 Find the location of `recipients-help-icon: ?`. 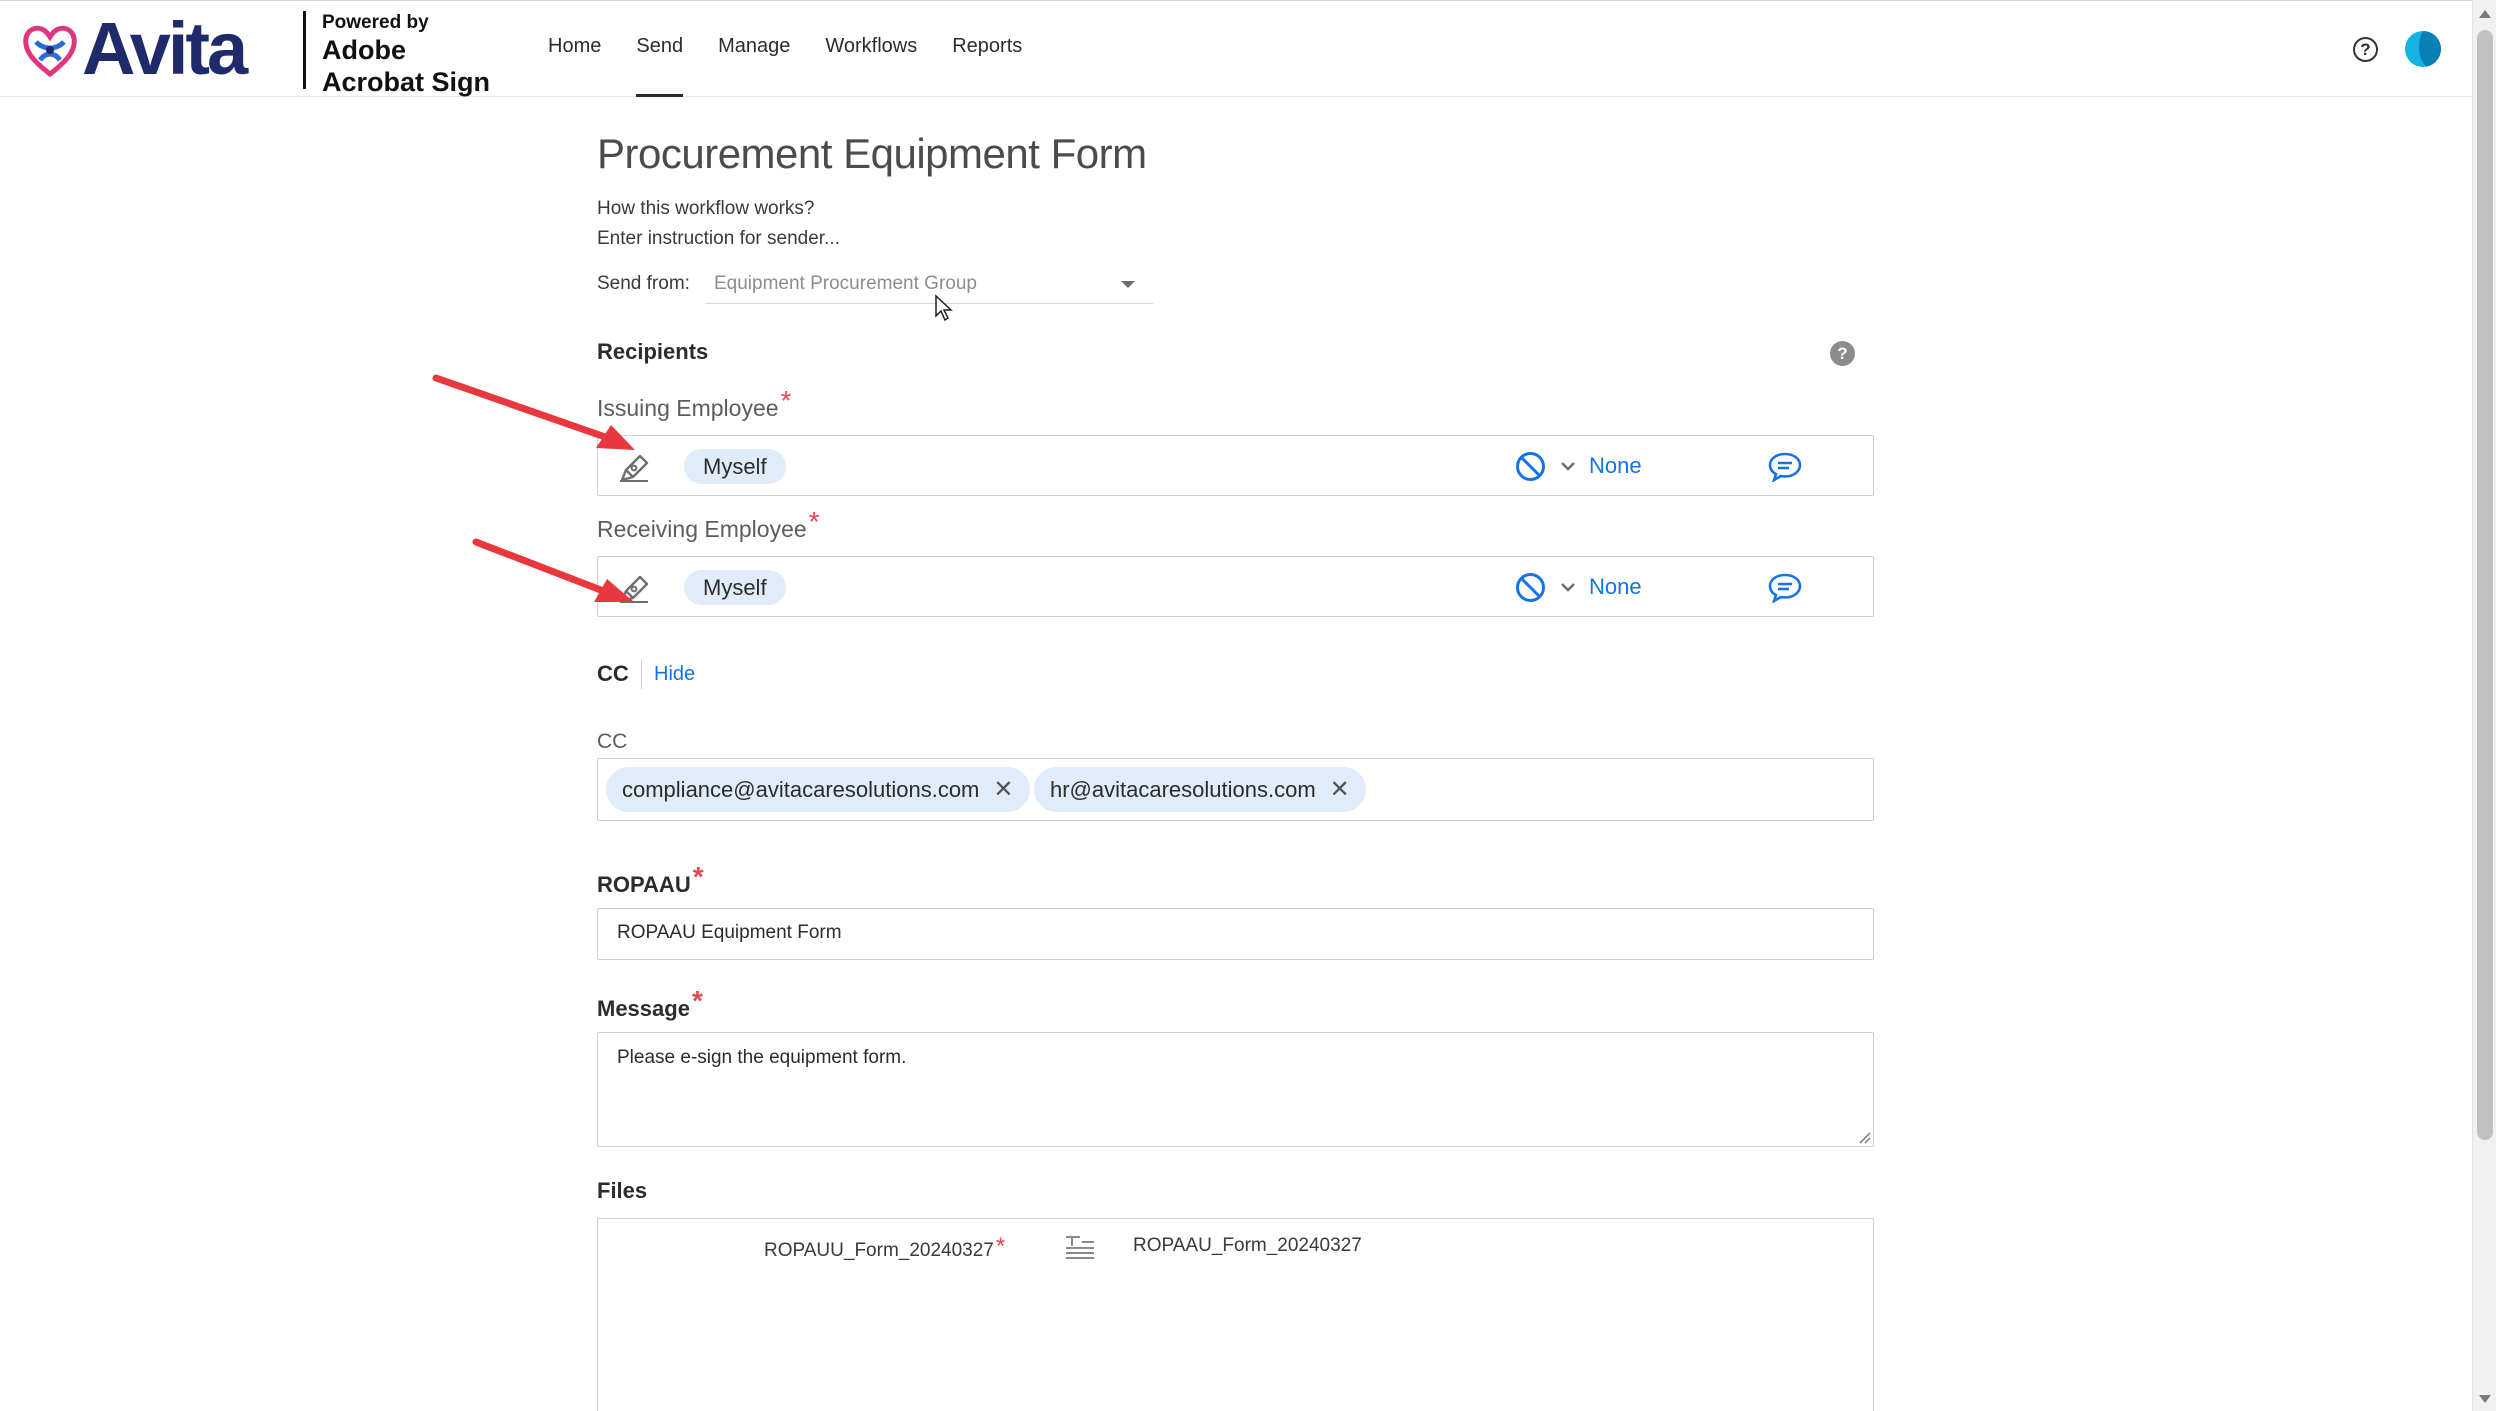

recipients-help-icon: ? is located at coordinates (1842, 353).